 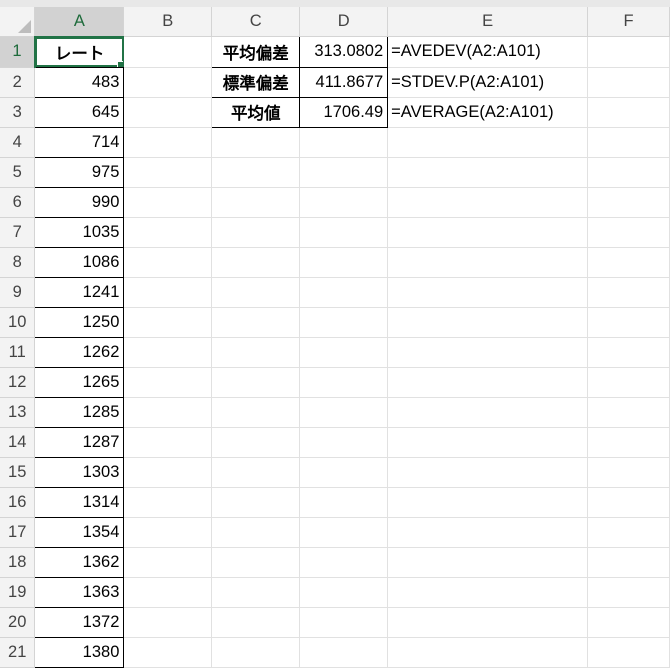 I want to click on cell-a-value: 1303, so click(x=79, y=472).